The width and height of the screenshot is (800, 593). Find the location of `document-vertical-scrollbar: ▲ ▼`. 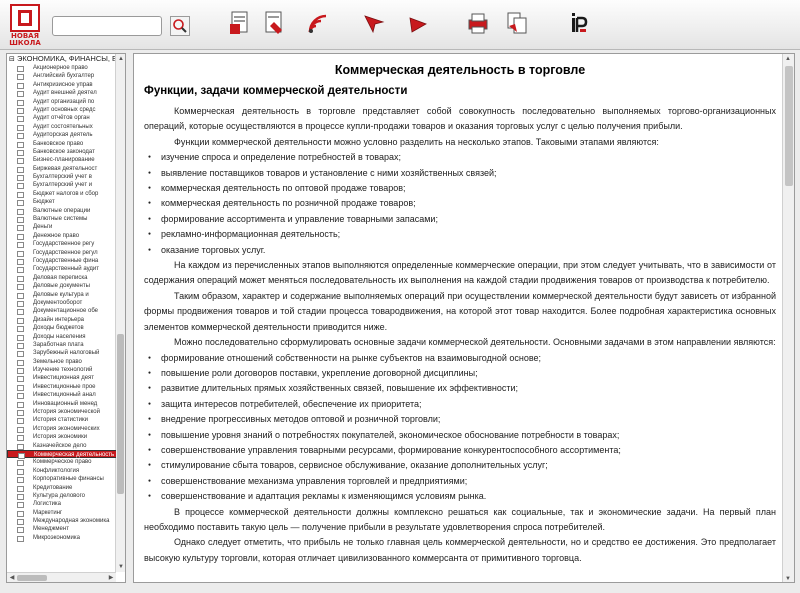

document-vertical-scrollbar: ▲ ▼ is located at coordinates (788, 318).